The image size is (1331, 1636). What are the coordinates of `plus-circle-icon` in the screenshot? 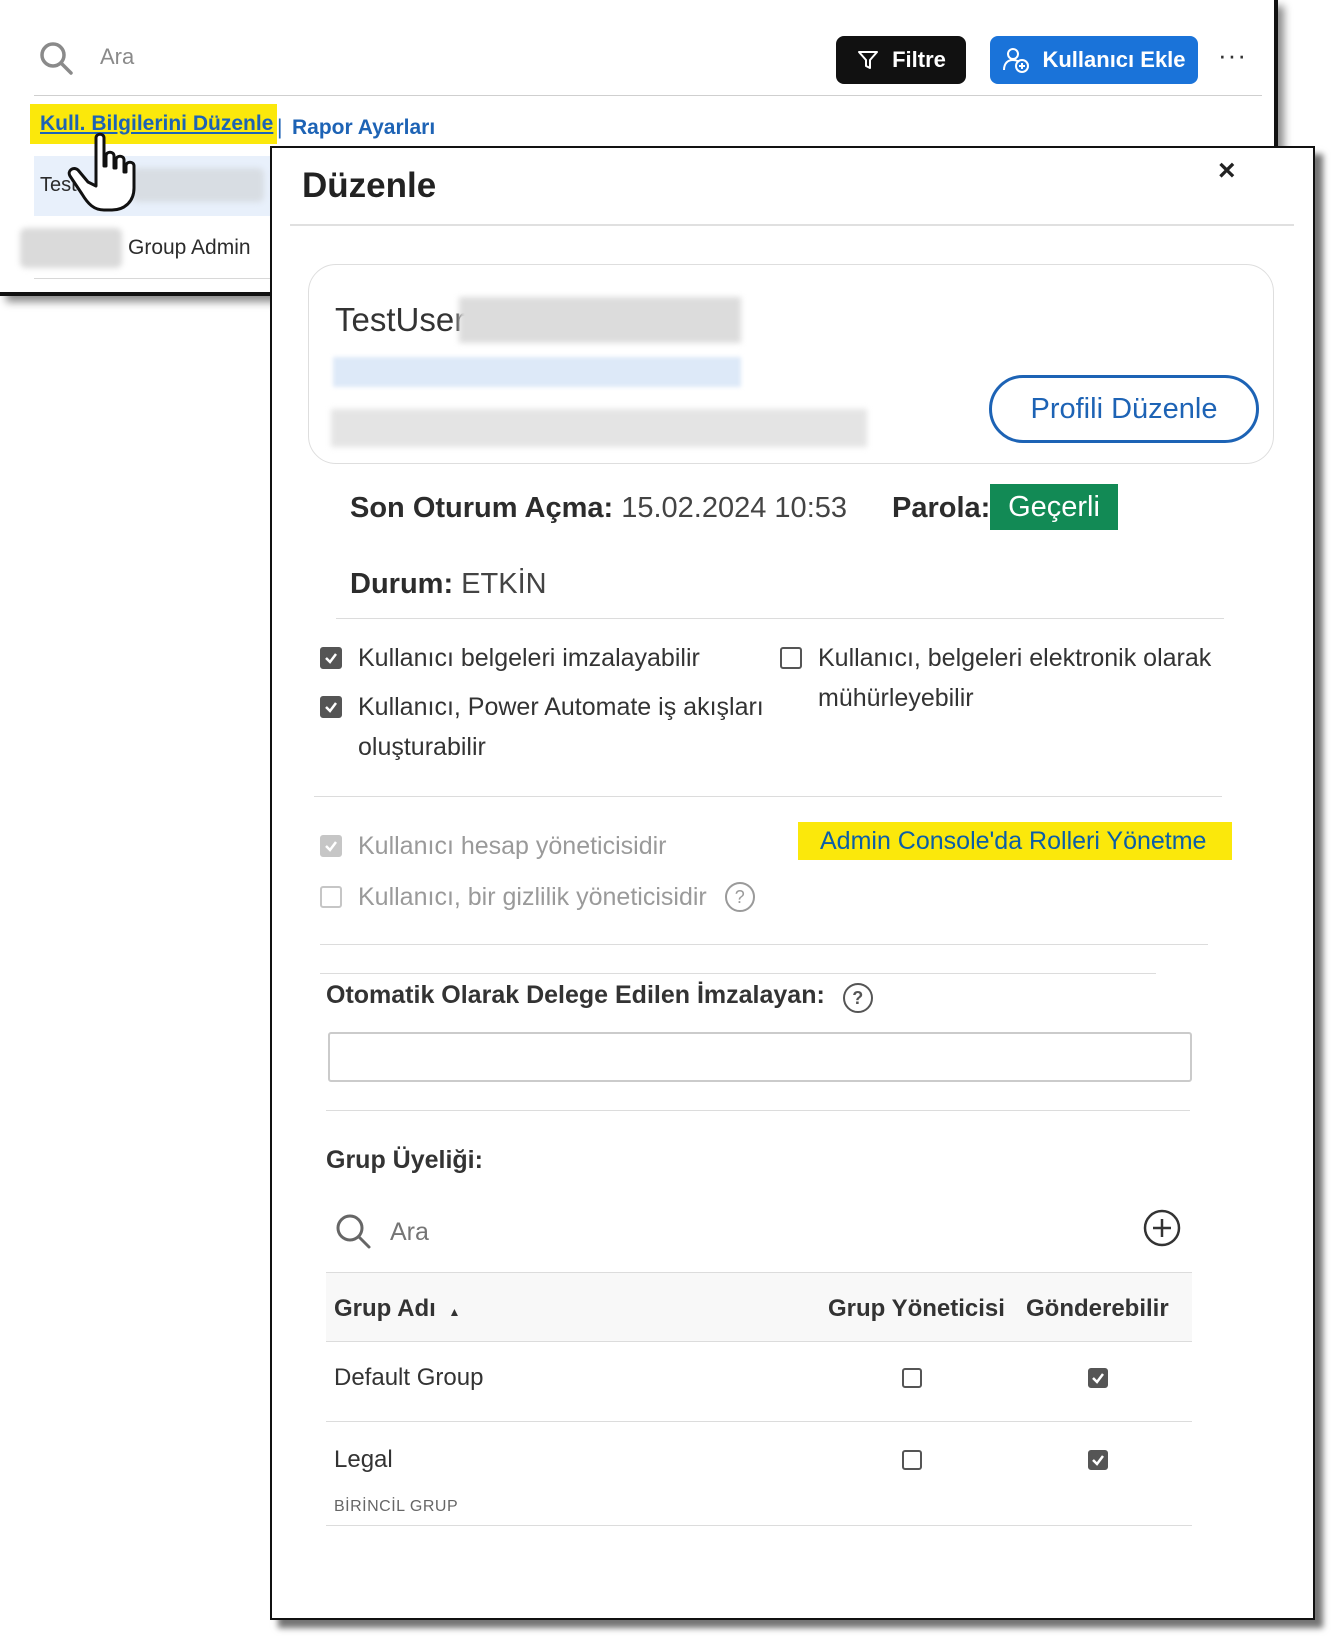 It's located at (1162, 1228).